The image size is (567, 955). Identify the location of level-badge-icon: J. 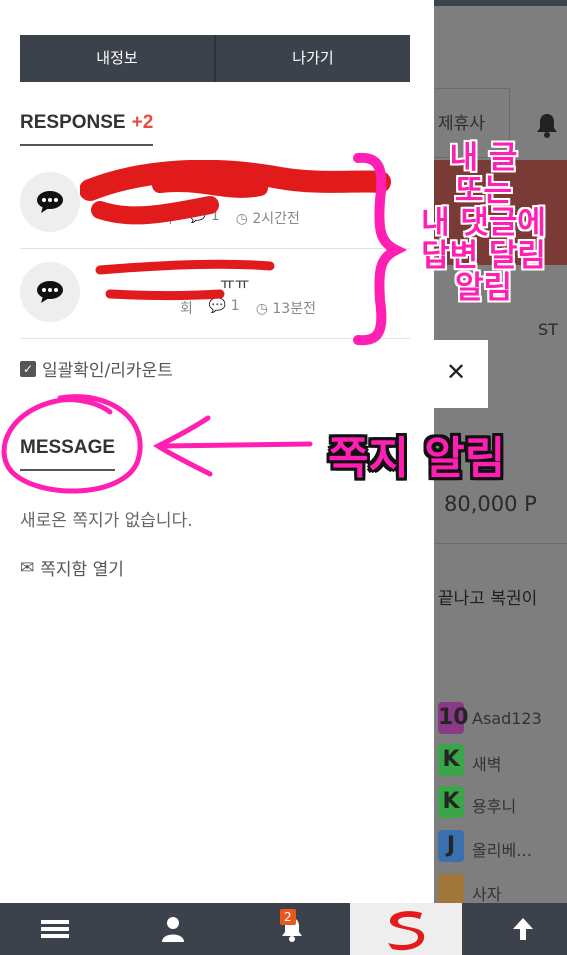
(451, 846).